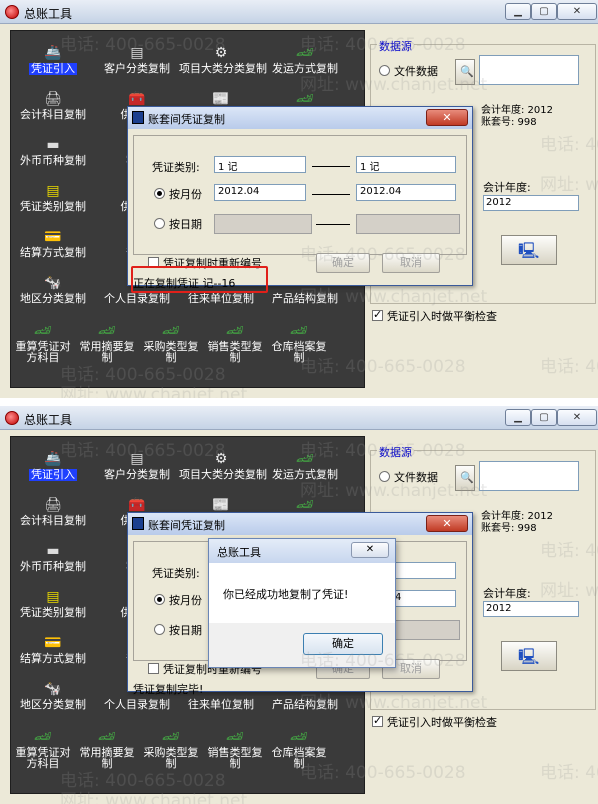 This screenshot has height=804, width=598. What do you see at coordinates (137, 99) in the screenshot?
I see `tool-icon: 🧰` at bounding box center [137, 99].